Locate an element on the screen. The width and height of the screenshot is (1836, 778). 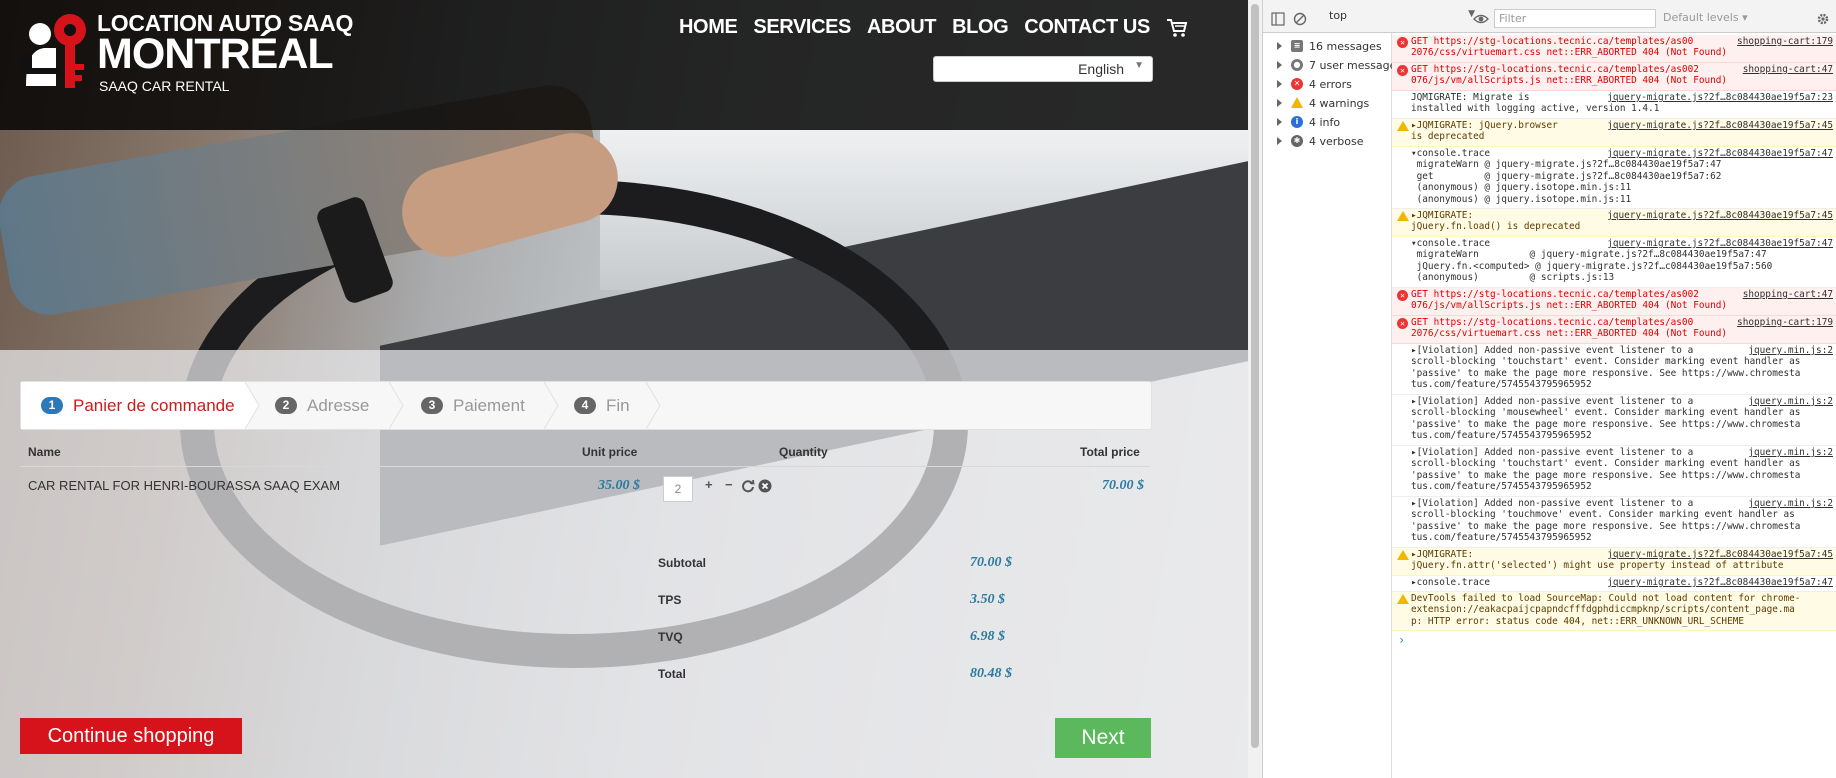
sidebar-item-messages: ≡ 16 messages is located at coordinates (1327, 47).